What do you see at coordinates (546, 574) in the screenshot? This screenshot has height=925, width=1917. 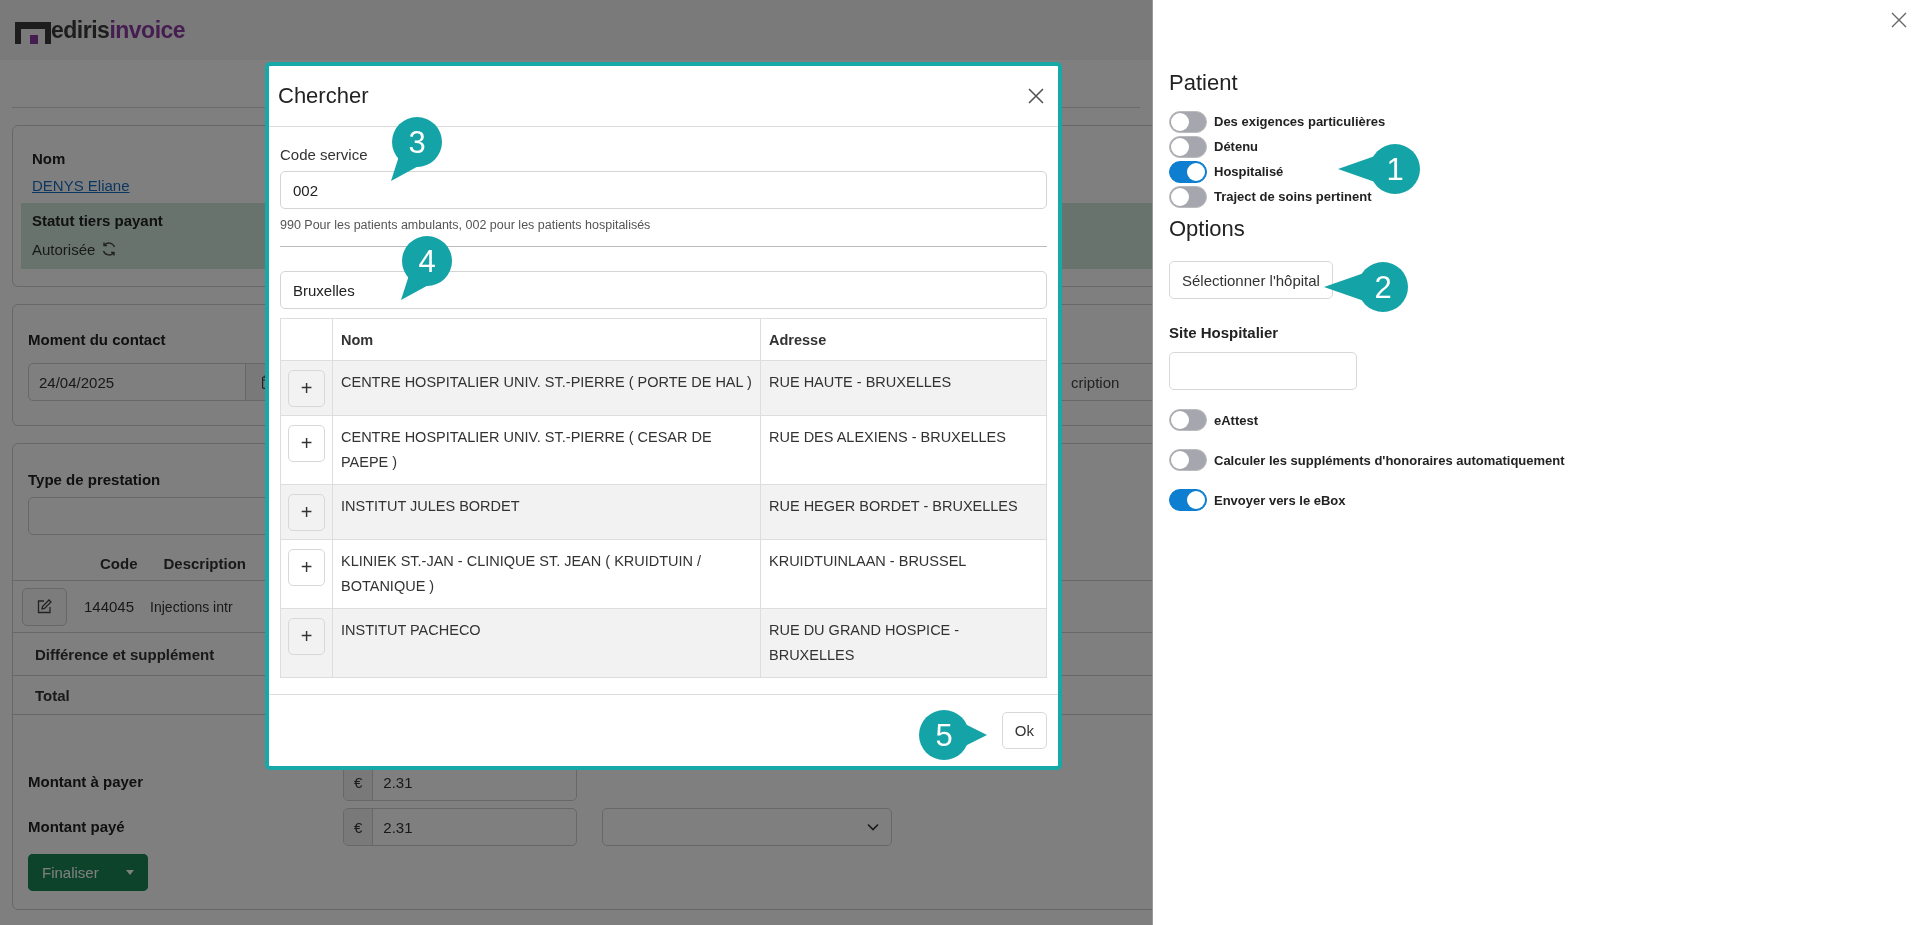 I see `table-cell: KLINIEK ST.-JAN - CLINIQUE ST. JEAN ( KRUIDTUIN / BOTANIQUE )` at bounding box center [546, 574].